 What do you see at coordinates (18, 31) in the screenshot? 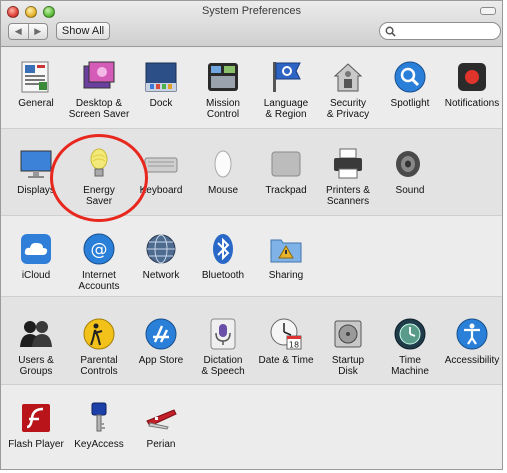
I see `back-button: ◀` at bounding box center [18, 31].